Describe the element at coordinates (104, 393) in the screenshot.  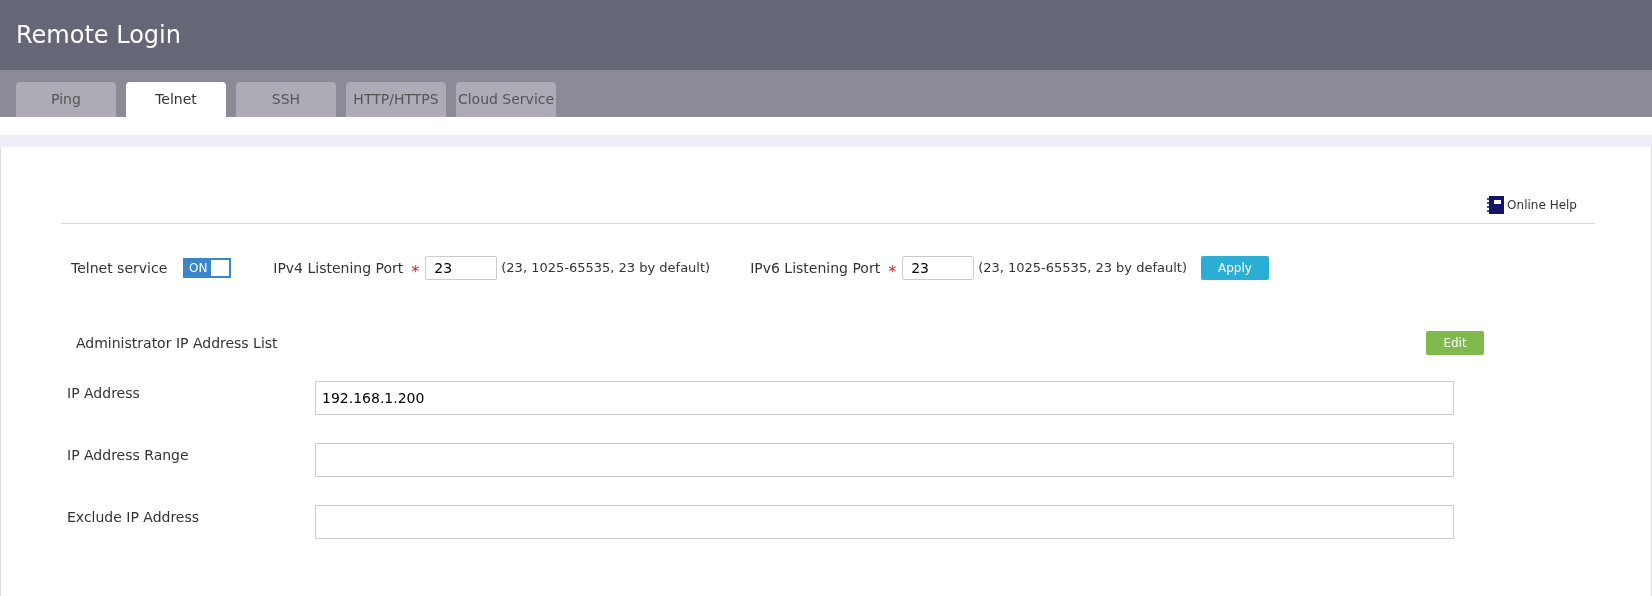
I see `field-label: IP Address` at that location.